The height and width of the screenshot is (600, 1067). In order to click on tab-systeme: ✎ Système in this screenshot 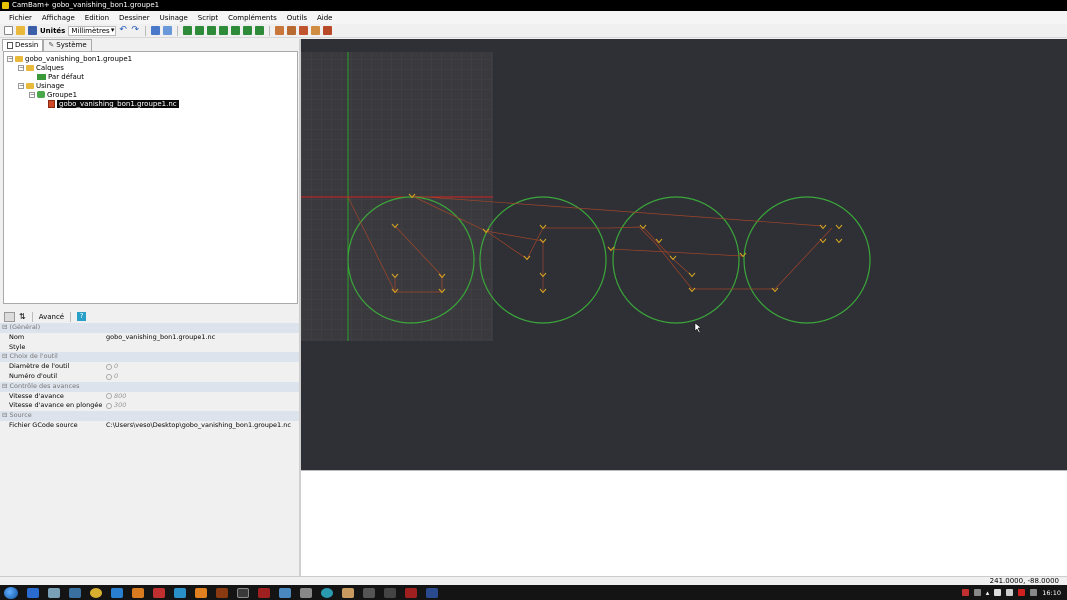, I will do `click(67, 45)`.